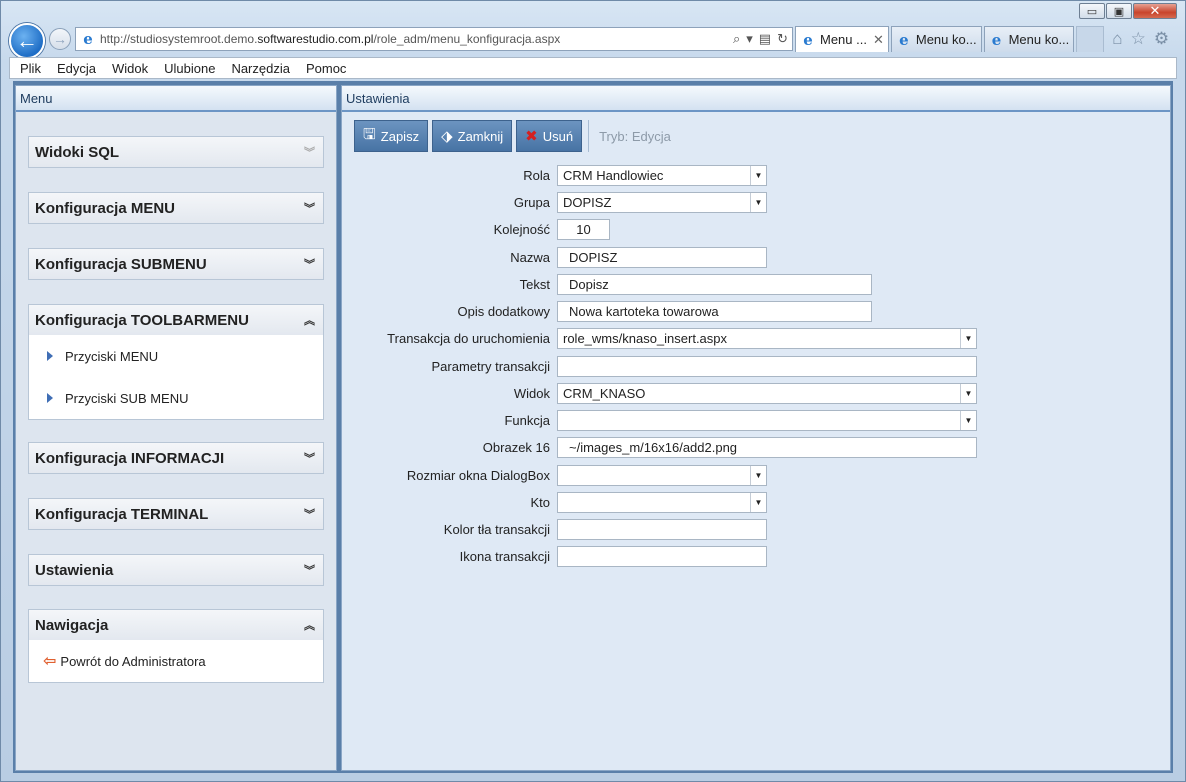 The image size is (1186, 782). What do you see at coordinates (662, 502) in the screenshot?
I see `kto-select: ▼` at bounding box center [662, 502].